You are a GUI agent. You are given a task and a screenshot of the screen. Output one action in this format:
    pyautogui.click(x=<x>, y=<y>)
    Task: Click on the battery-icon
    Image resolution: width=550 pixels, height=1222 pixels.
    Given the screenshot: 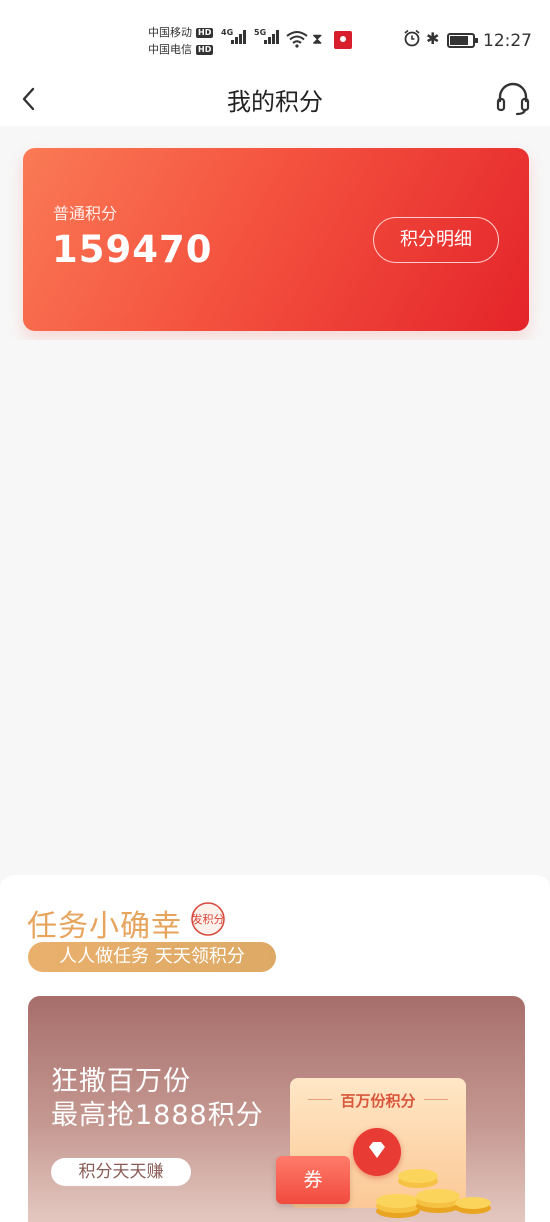 What is the action you would take?
    pyautogui.click(x=462, y=40)
    